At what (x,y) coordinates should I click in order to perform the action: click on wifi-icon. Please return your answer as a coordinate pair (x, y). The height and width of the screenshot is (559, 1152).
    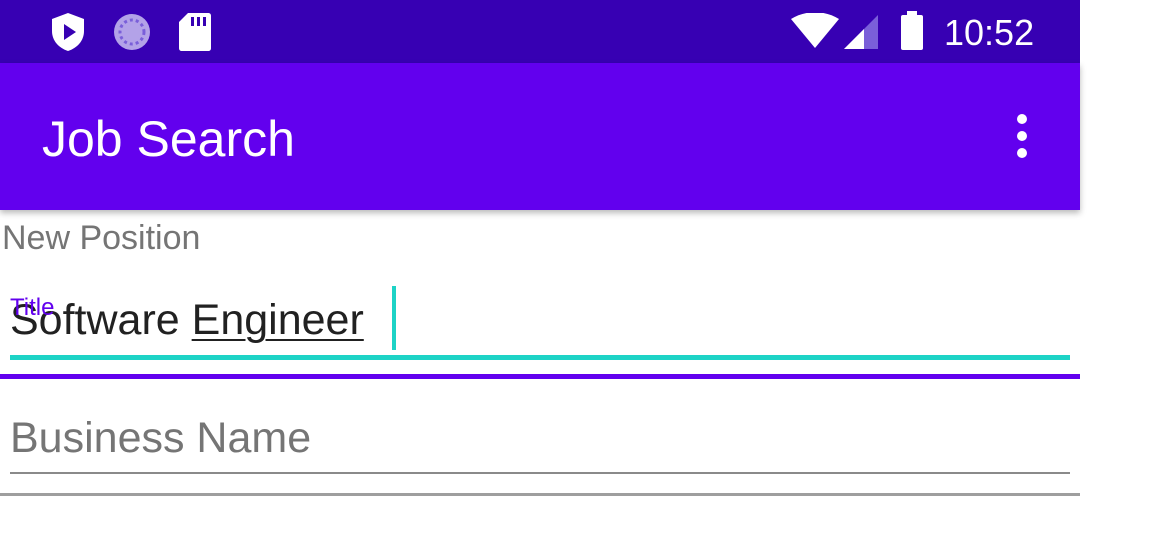
    Looking at the image, I should click on (815, 30).